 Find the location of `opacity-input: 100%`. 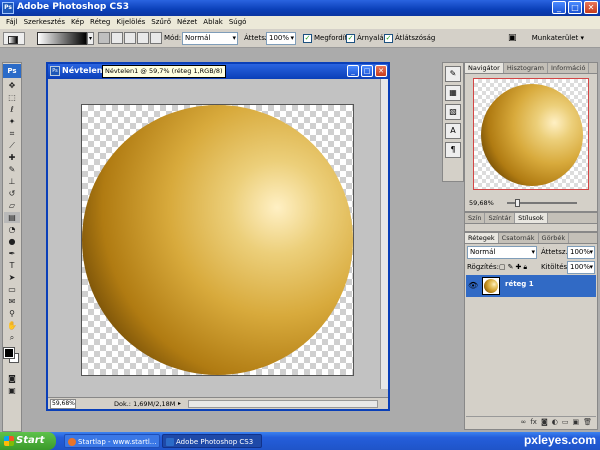

opacity-input: 100% is located at coordinates (281, 38).